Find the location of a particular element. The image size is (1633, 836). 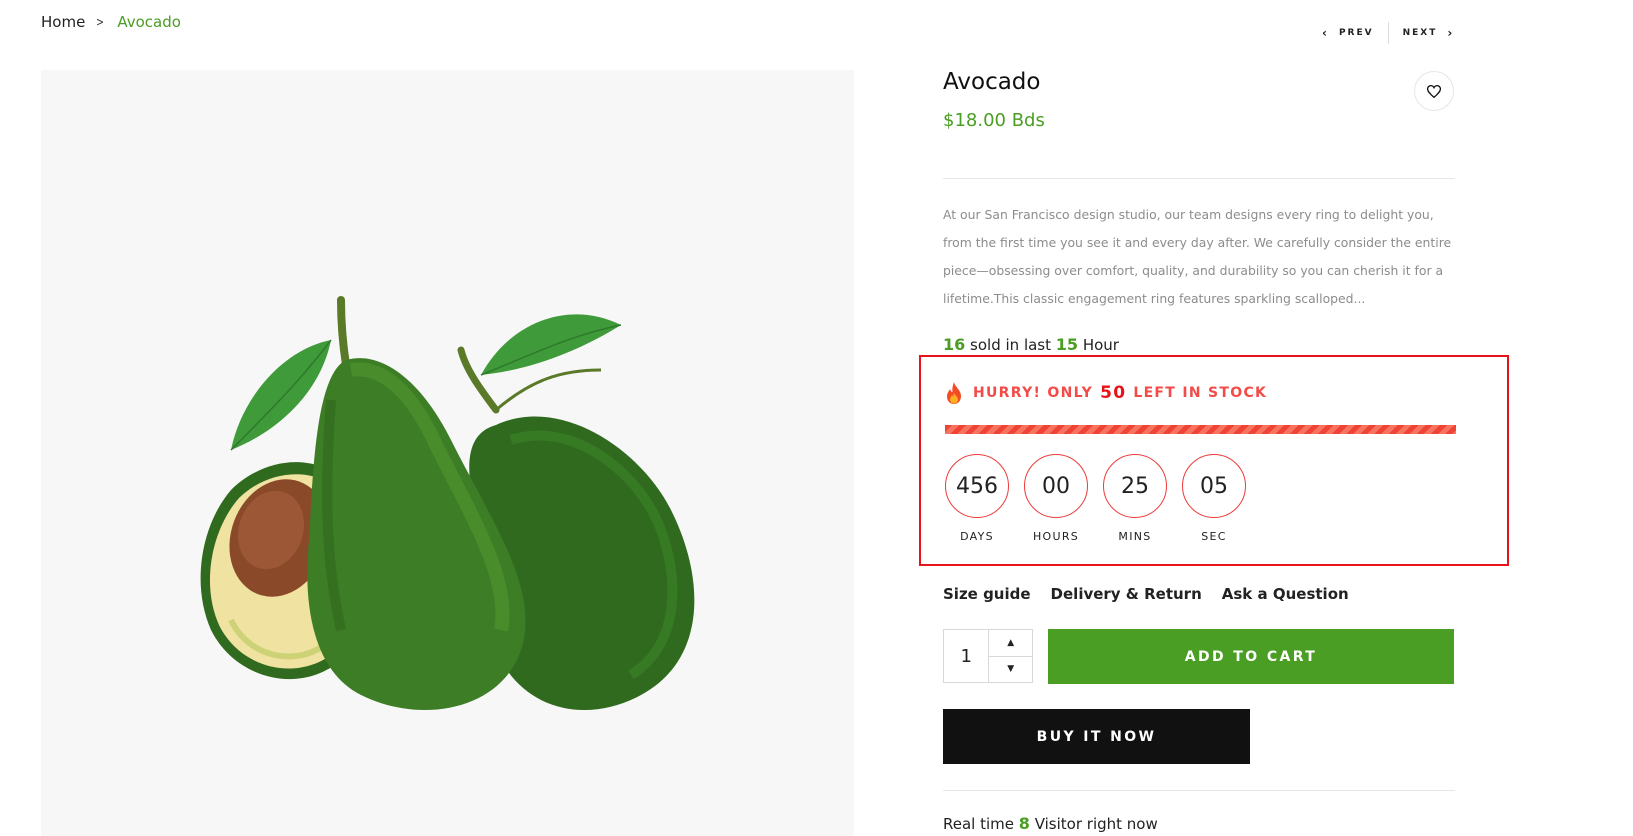

chevron-right-icon: › is located at coordinates (1451, 33).